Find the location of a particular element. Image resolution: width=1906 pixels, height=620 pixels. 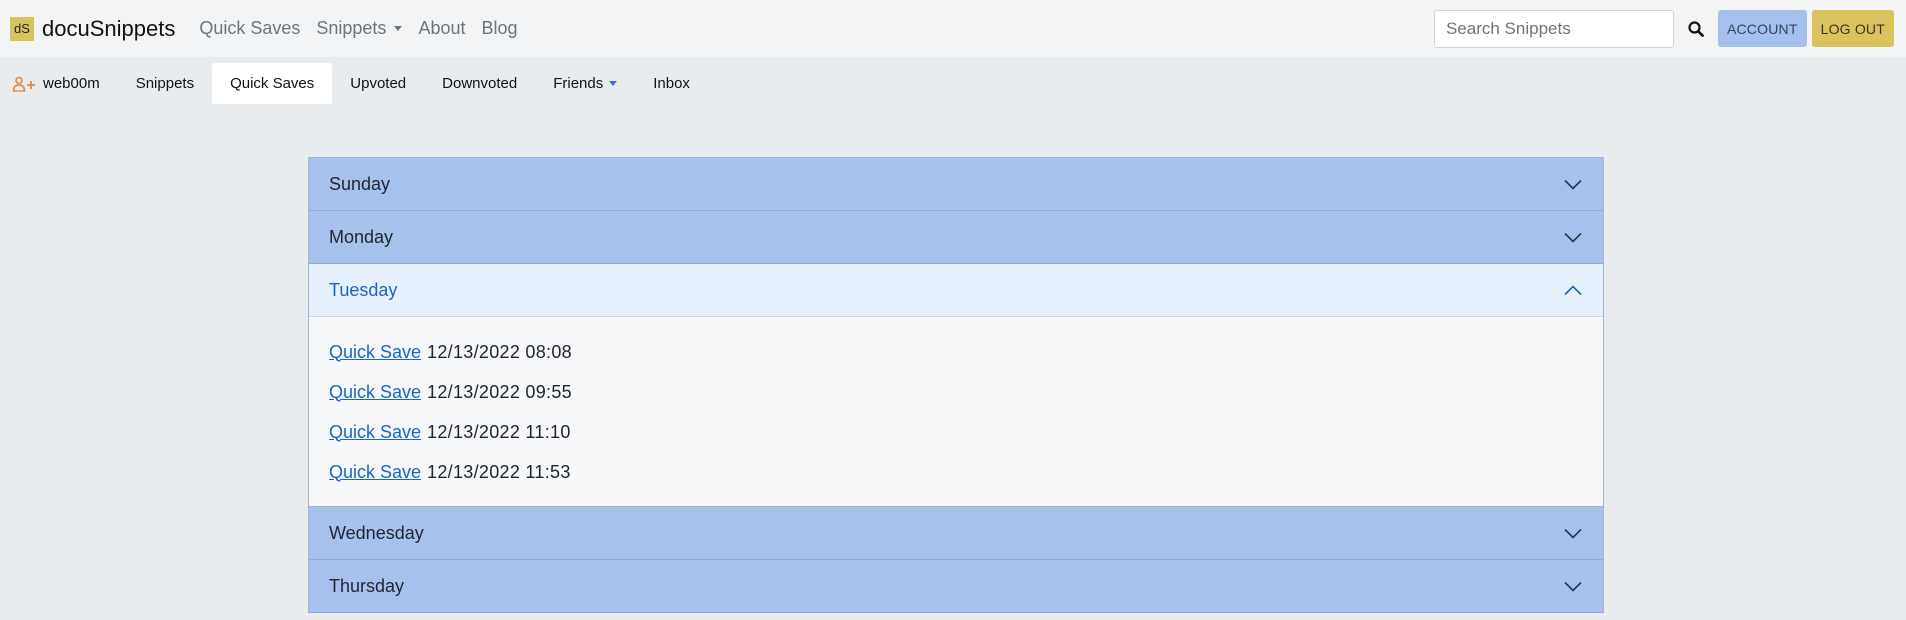

brand: dS docuSnippets is located at coordinates (92, 29).